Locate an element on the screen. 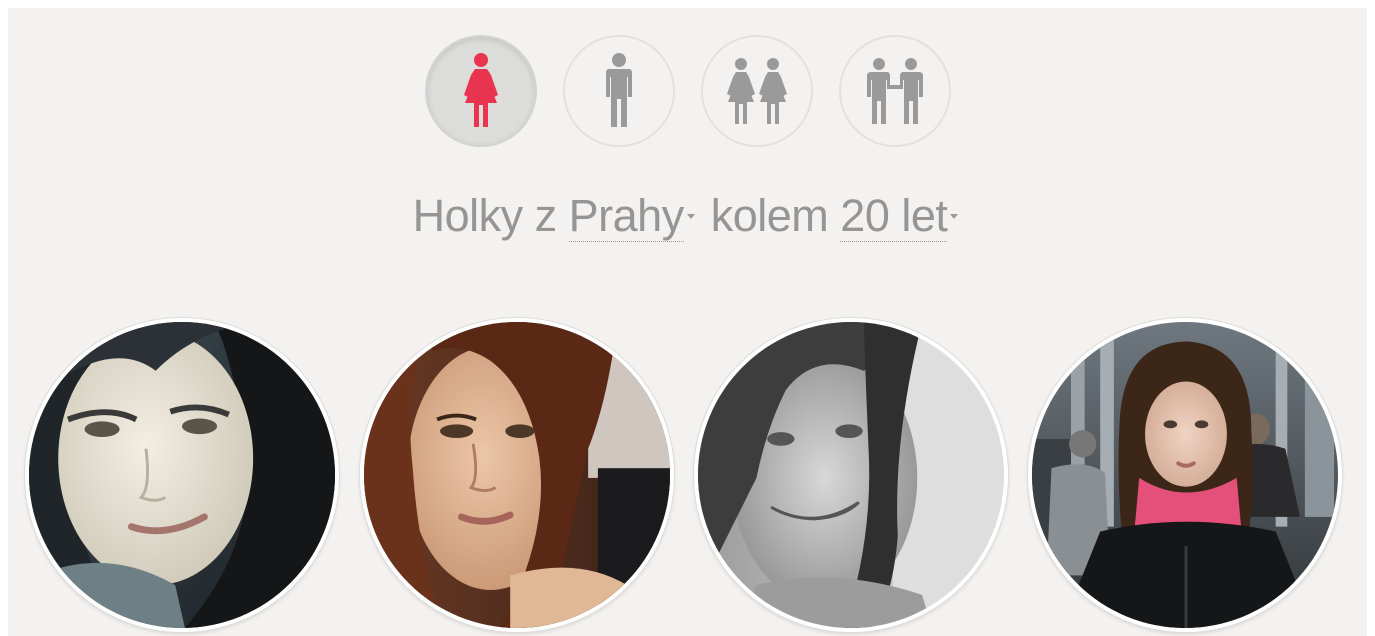 Image resolution: width=1375 pixels, height=636 pixels. male-icon is located at coordinates (618, 90).